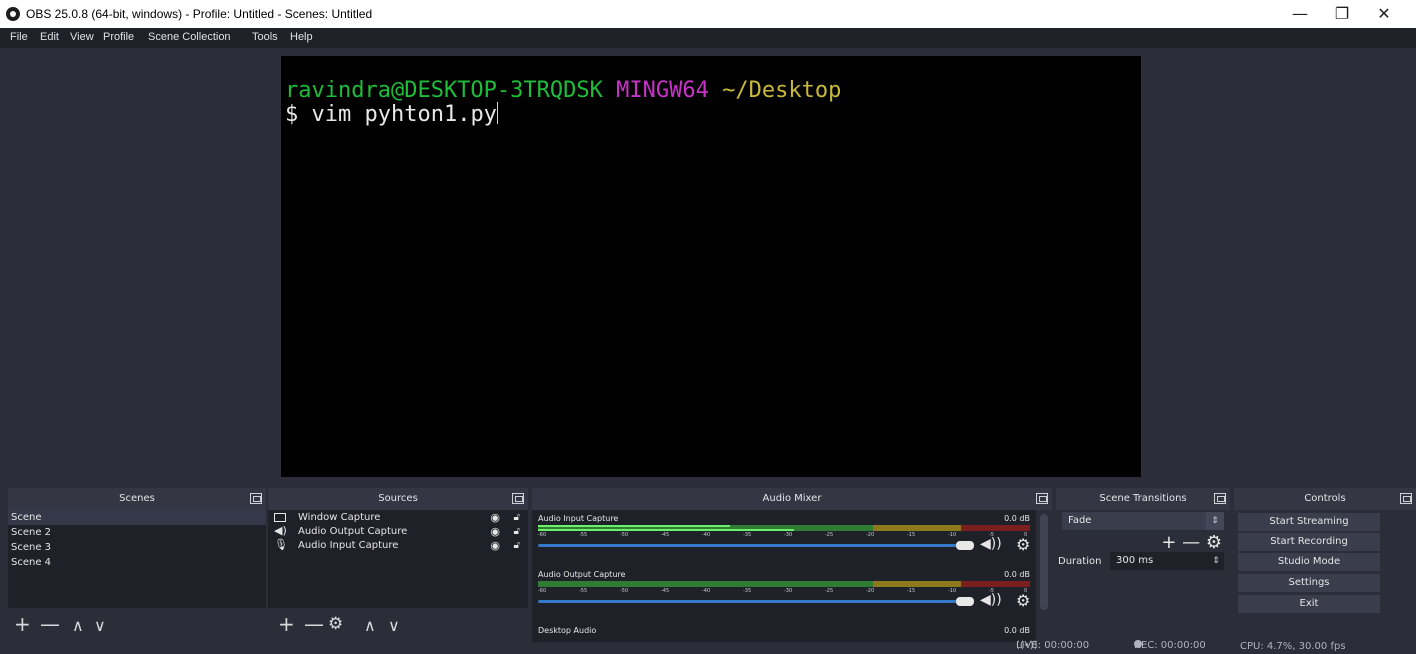 The image size is (1416, 654). Describe the element at coordinates (662, 90) in the screenshot. I see `terminal-env: MINGW64` at that location.